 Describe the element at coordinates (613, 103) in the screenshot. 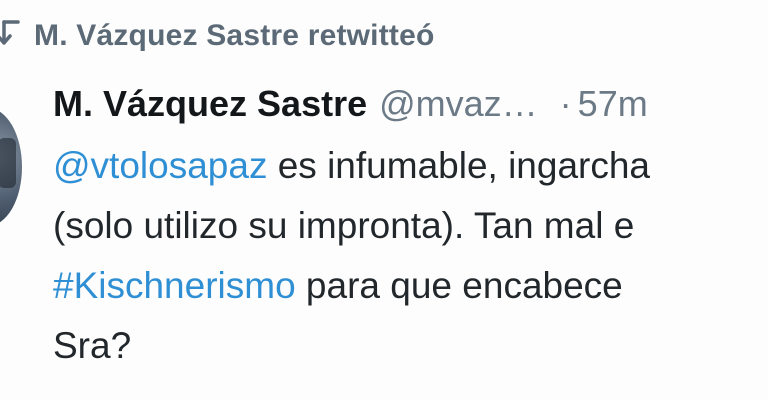

I see `tweet-timestamp: 57m` at that location.